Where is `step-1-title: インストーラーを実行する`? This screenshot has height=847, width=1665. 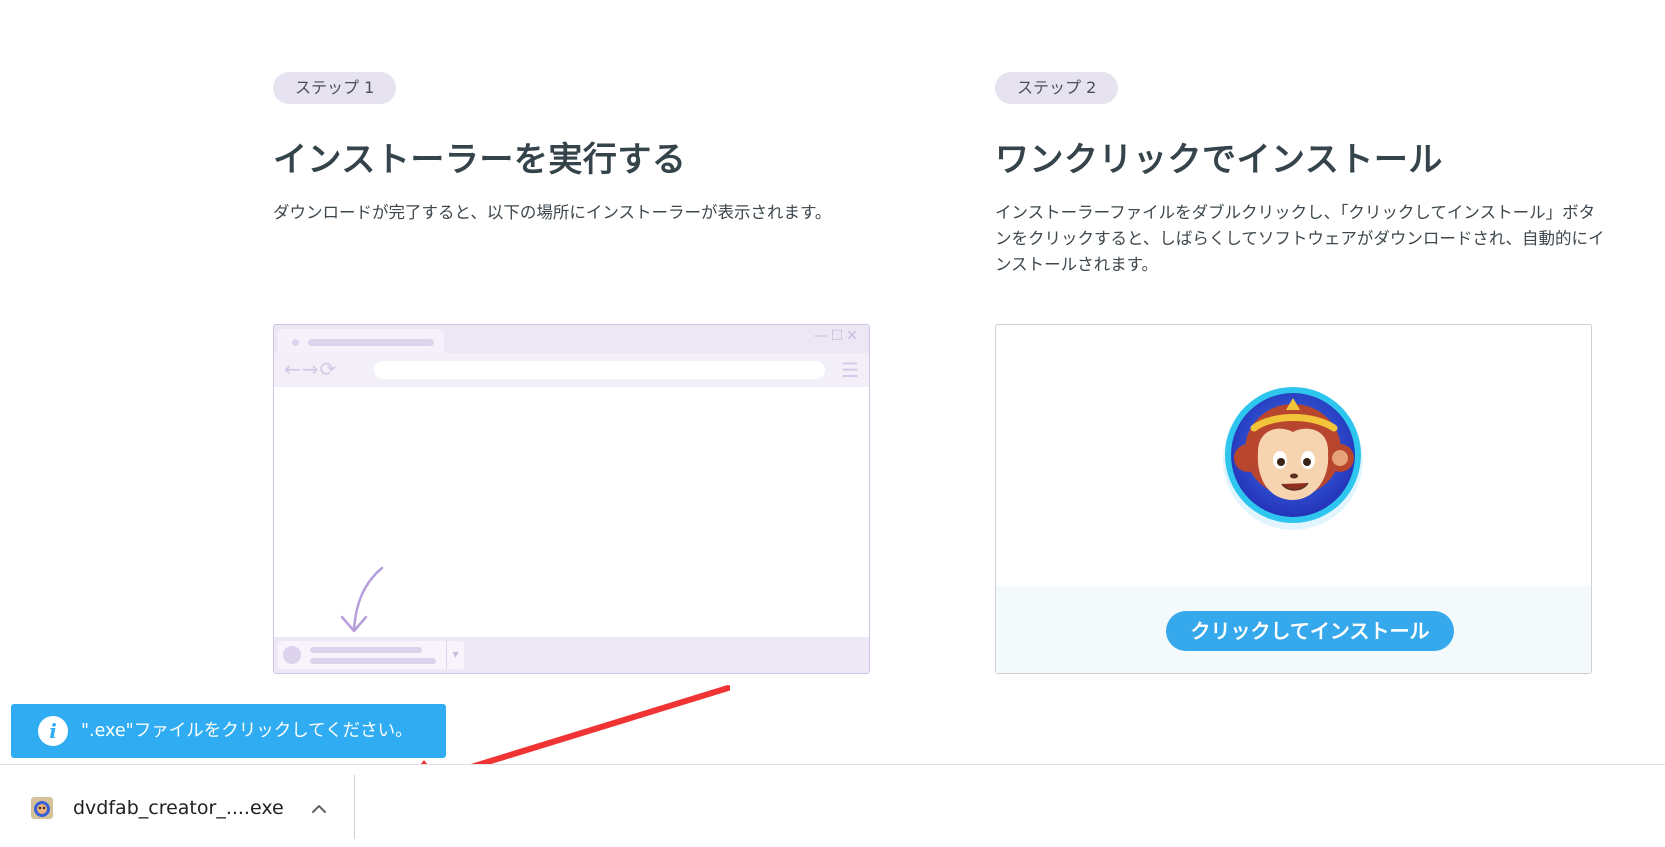 step-1-title: インストーラーを実行する is located at coordinates (480, 160).